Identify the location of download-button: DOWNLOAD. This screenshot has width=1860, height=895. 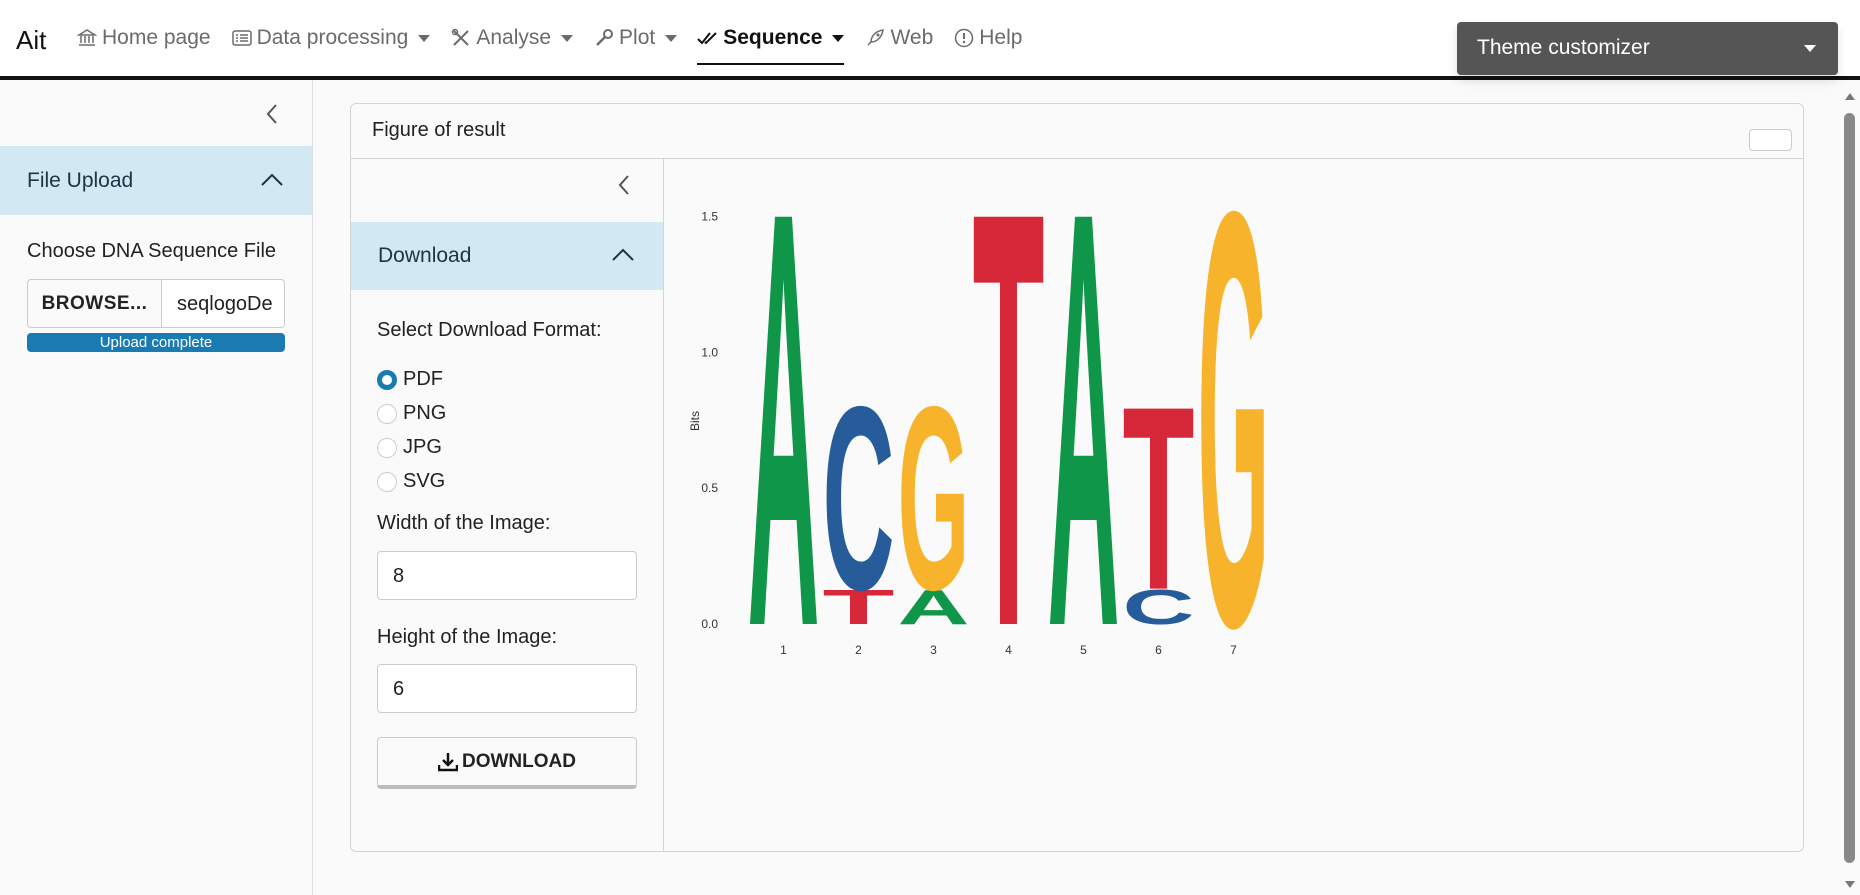
(507, 763).